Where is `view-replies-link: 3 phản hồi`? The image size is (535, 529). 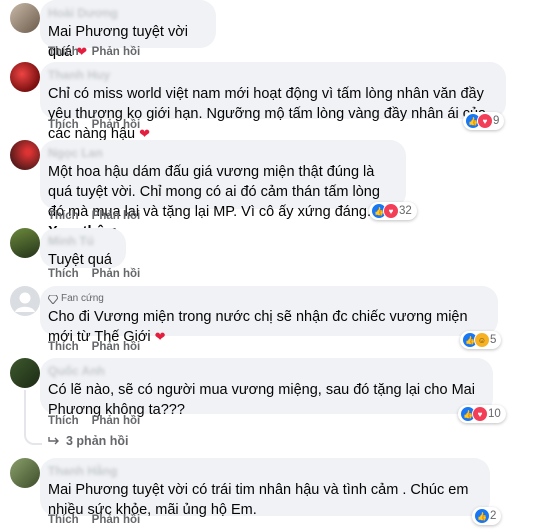
view-replies-link: 3 phản hồi is located at coordinates (88, 441).